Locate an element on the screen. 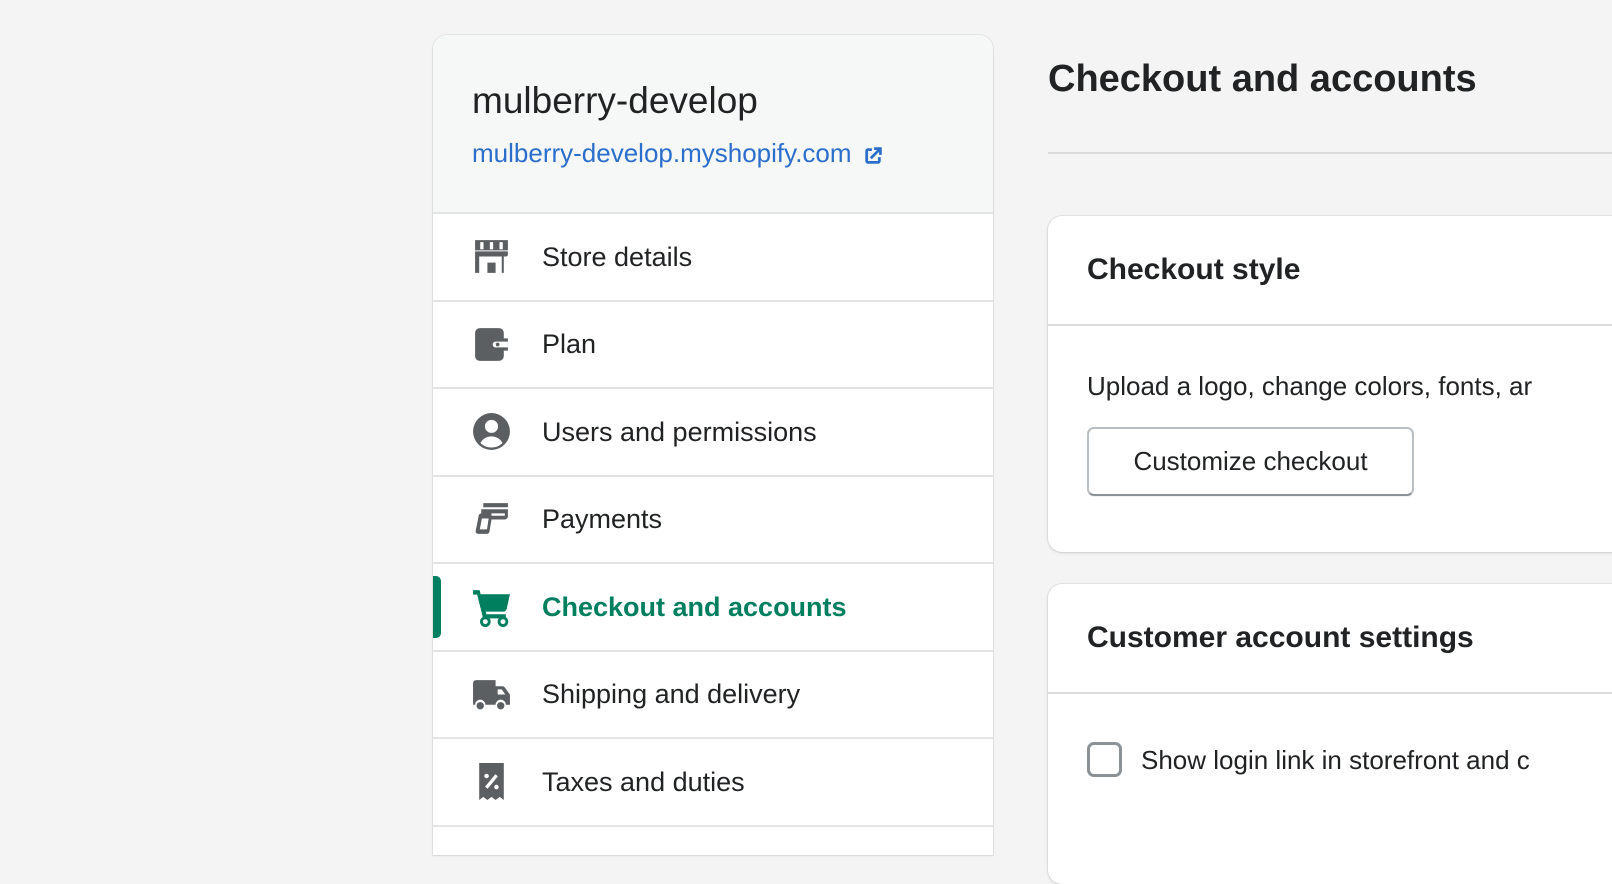 The width and height of the screenshot is (1612, 884). sidebar-item-label: Shipping and delivery is located at coordinates (671, 694).